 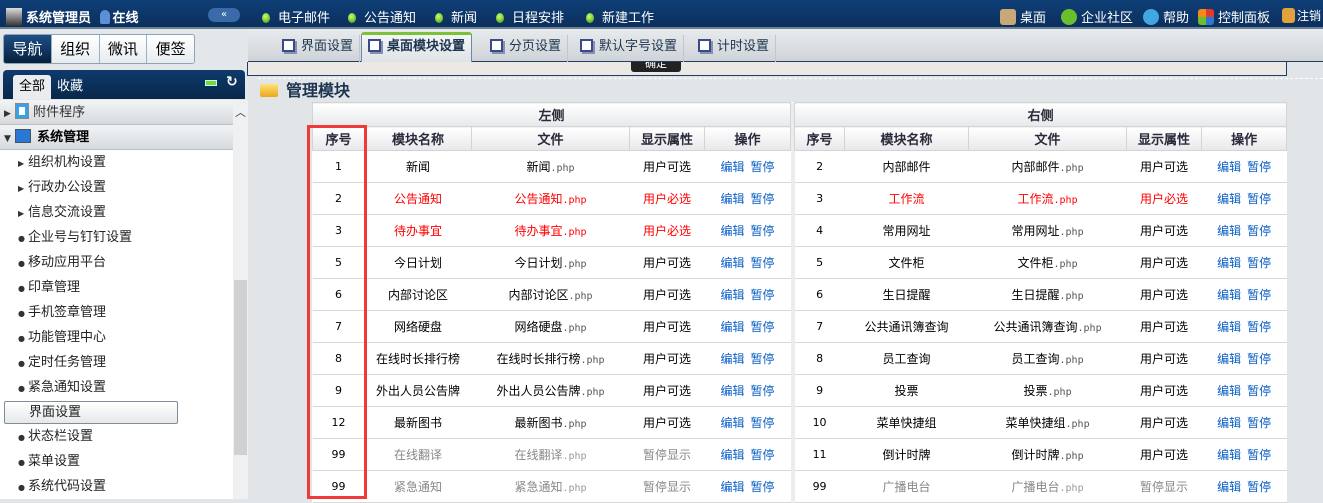 What do you see at coordinates (906, 422) in the screenshot?
I see `module-name-cell: 菜单快捷组` at bounding box center [906, 422].